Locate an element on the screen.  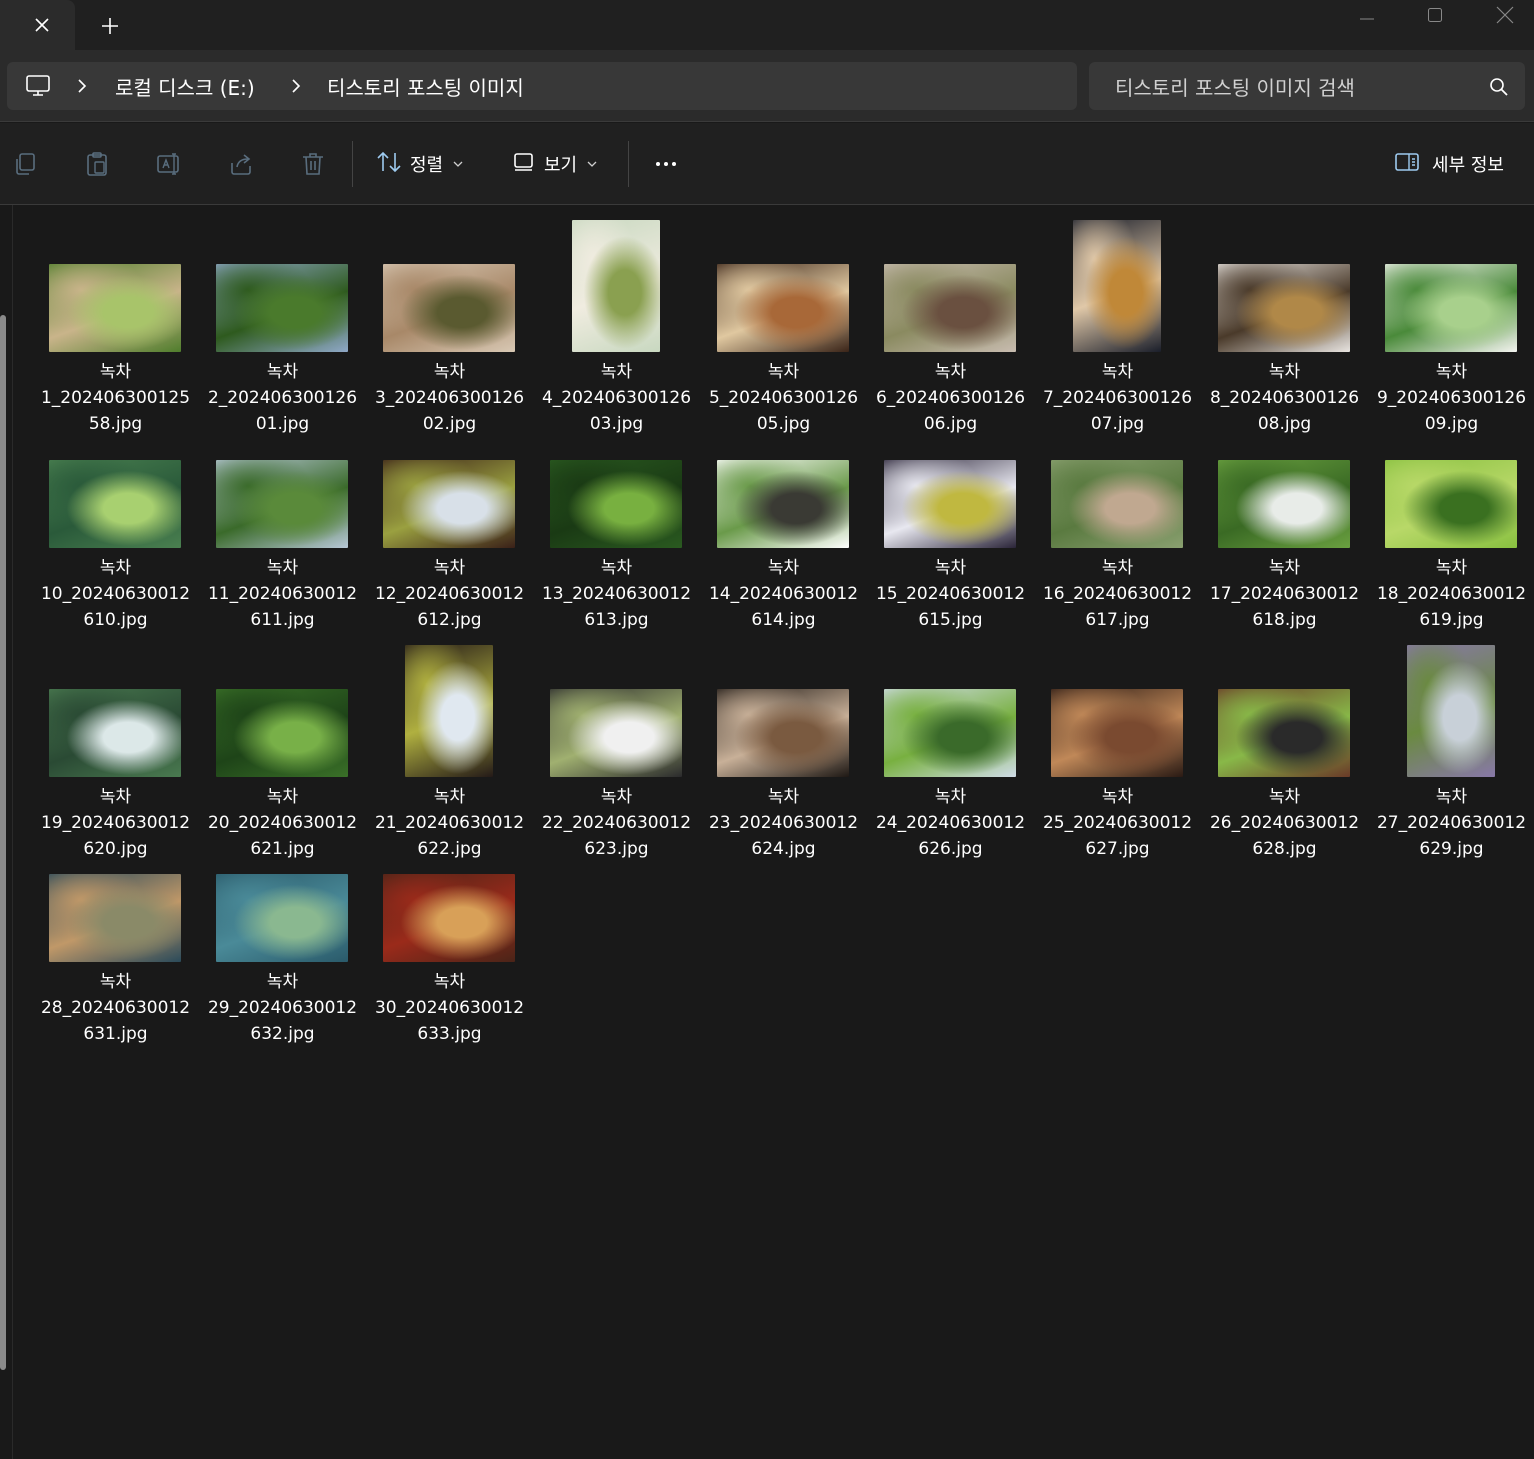
file-item: 녹차 12_20240630012 612.jpg is located at coordinates (449, 545).